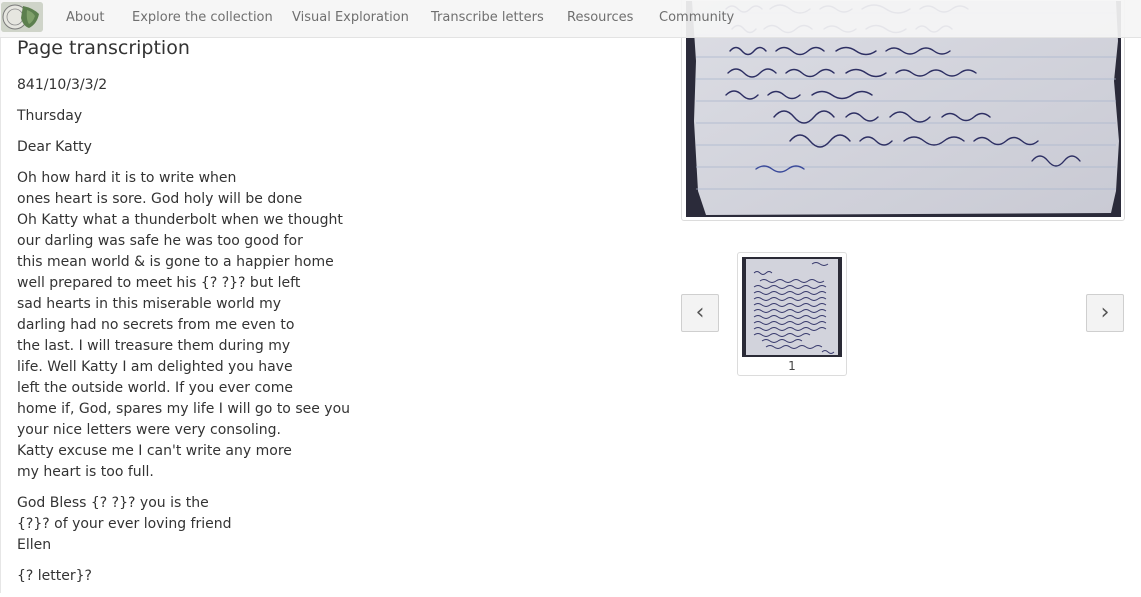 This screenshot has width=1141, height=597. I want to click on transcription-line: {?}? of your ever loving friend, so click(124, 524).